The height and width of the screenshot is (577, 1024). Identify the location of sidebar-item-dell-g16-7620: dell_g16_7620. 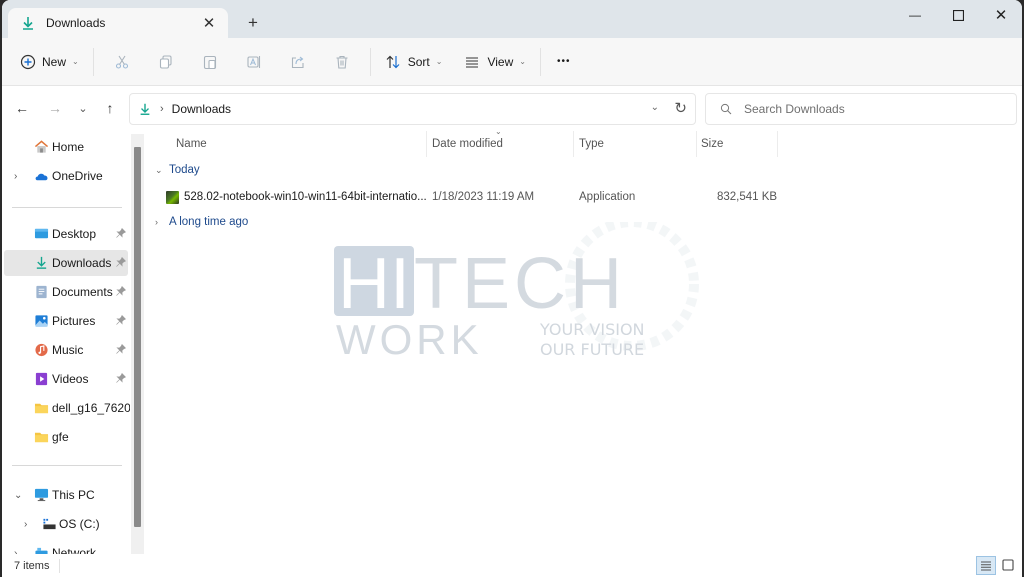
(67, 408).